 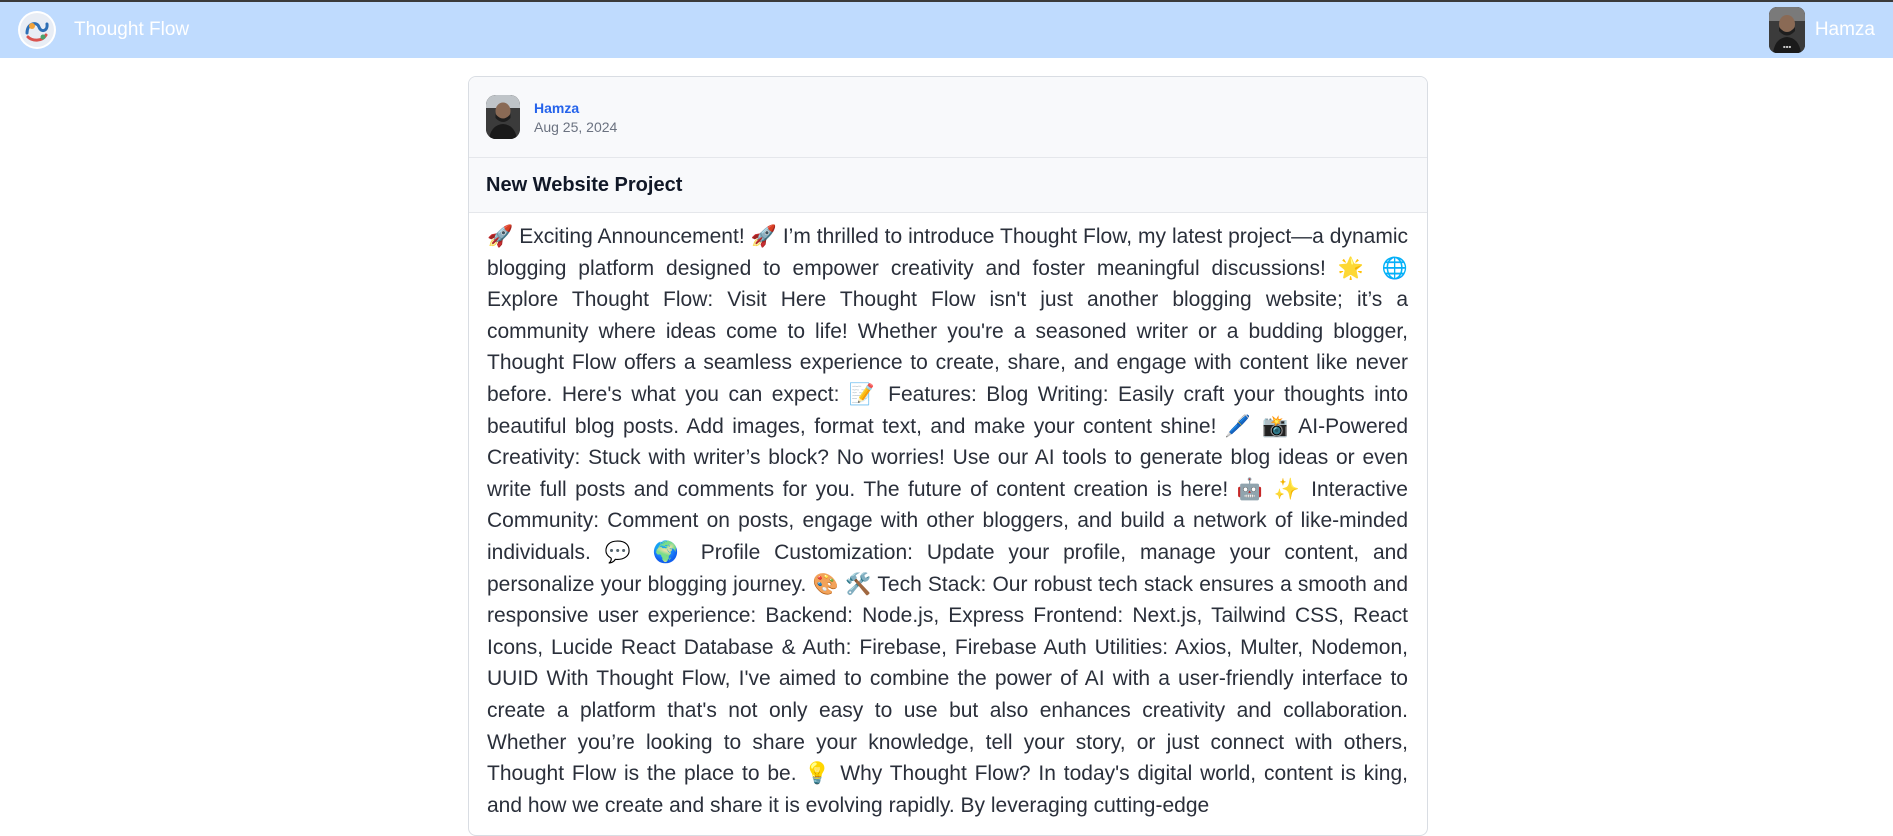 What do you see at coordinates (584, 184) in the screenshot?
I see `post-title: New Website Project` at bounding box center [584, 184].